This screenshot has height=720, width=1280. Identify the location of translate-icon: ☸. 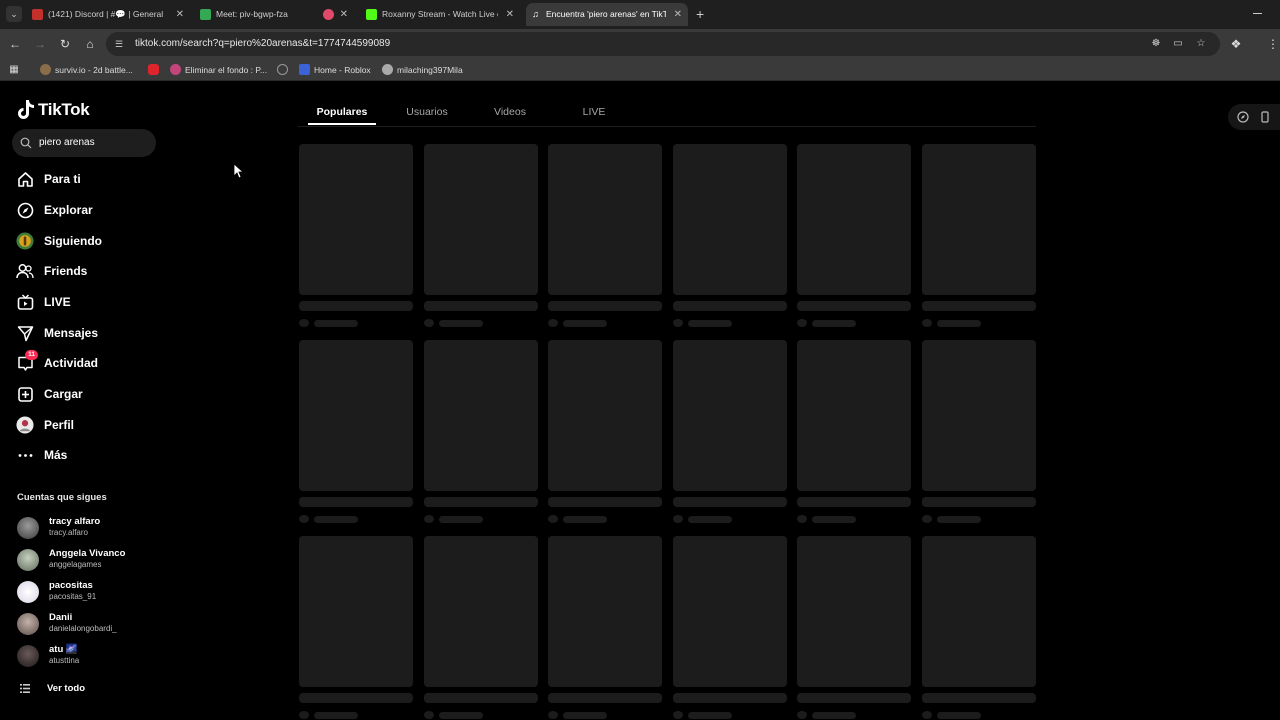
(1156, 44).